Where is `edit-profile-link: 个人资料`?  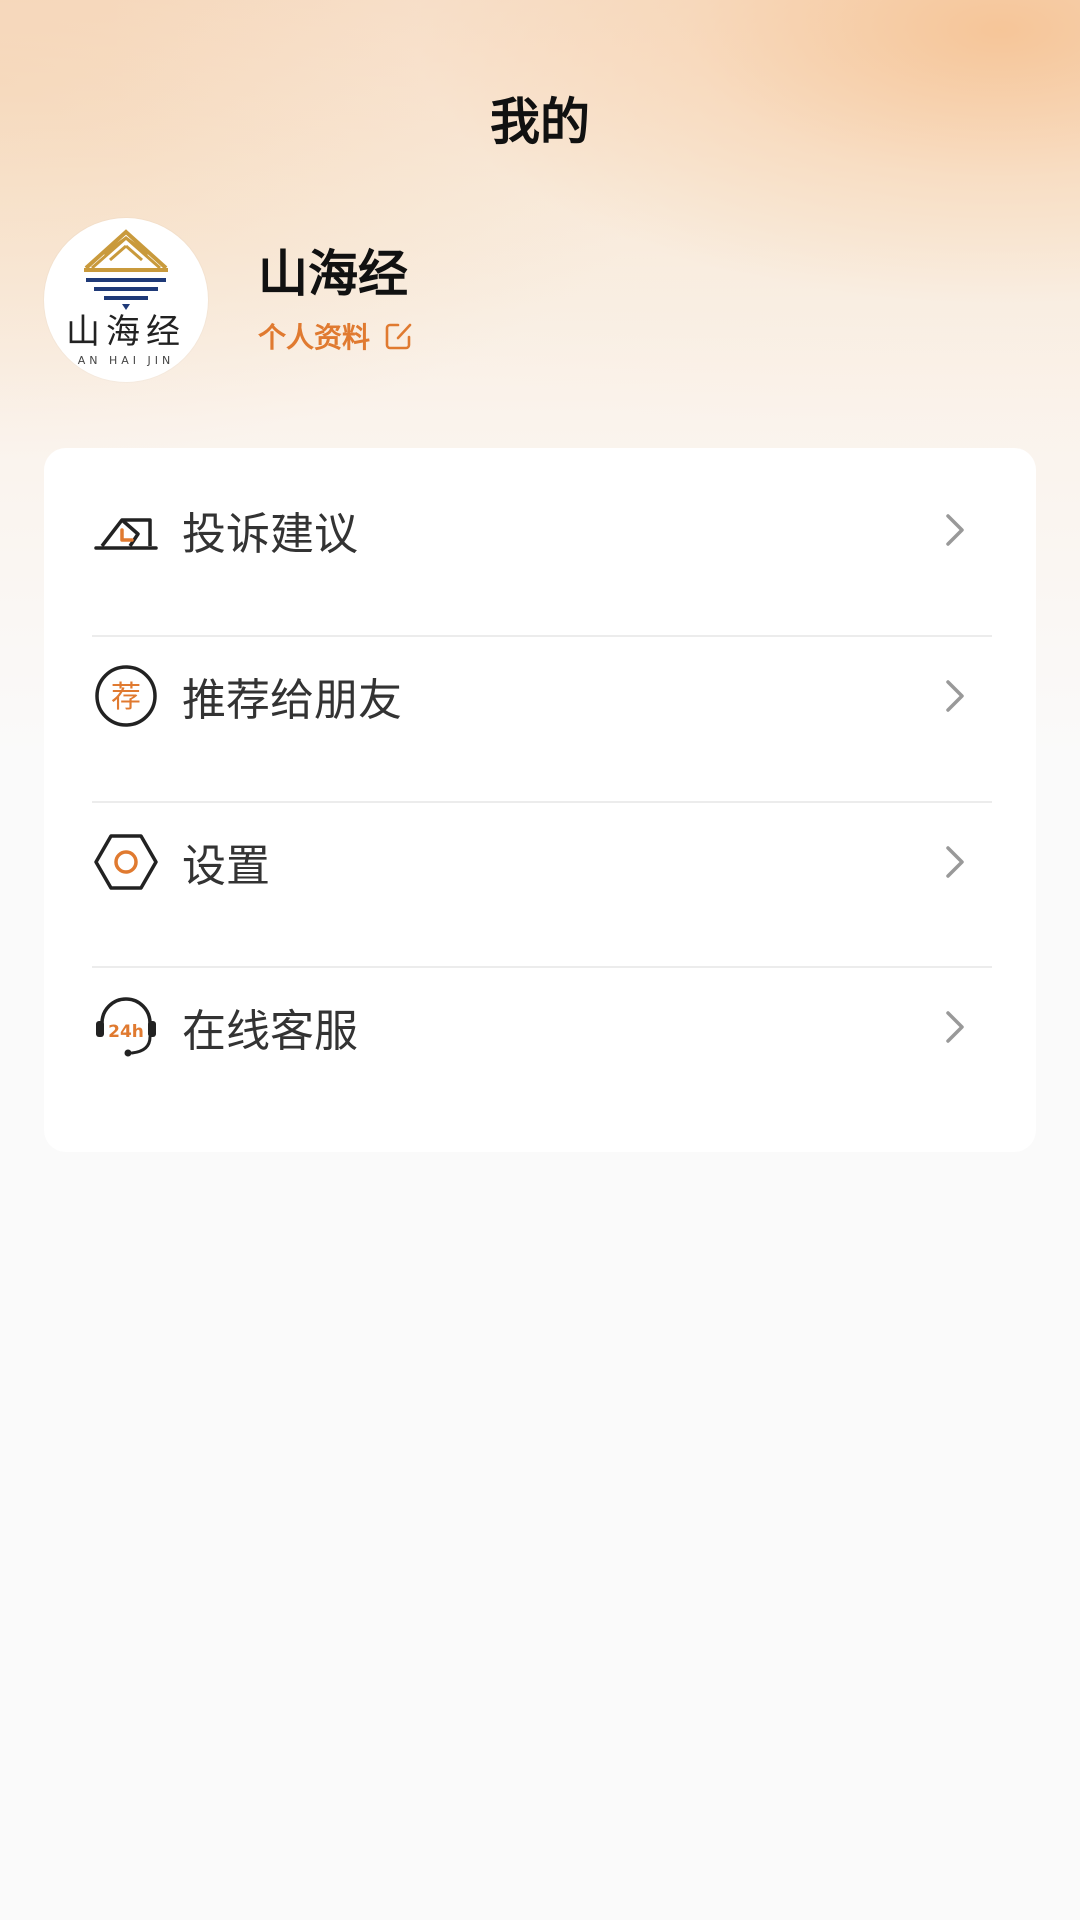
edit-profile-link: 个人资料 is located at coordinates (336, 336).